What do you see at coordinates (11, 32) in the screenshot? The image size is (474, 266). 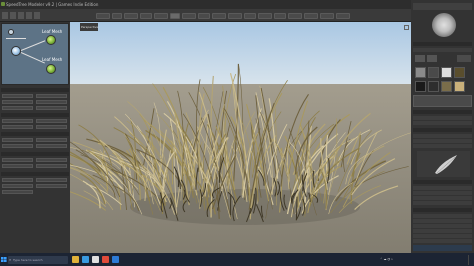 I see `root-node` at bounding box center [11, 32].